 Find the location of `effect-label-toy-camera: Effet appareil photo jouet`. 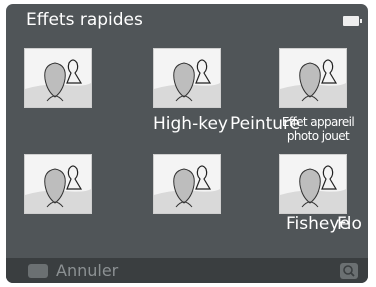

effect-label-toy-camera: Effet appareil photo jouet is located at coordinates (318, 129).